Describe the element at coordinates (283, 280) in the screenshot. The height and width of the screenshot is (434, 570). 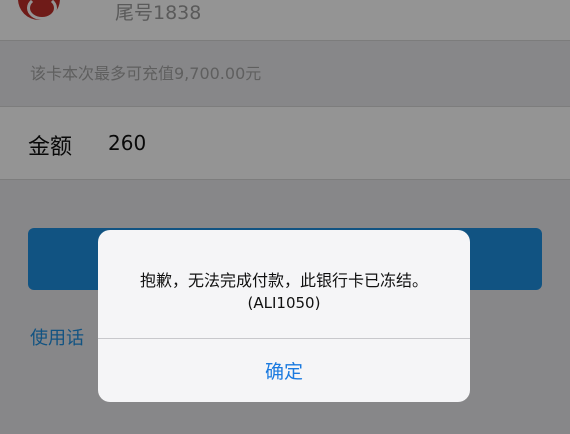
I see `error-message: 抱歉，无法完成付款，此银行卡已冻结。` at that location.